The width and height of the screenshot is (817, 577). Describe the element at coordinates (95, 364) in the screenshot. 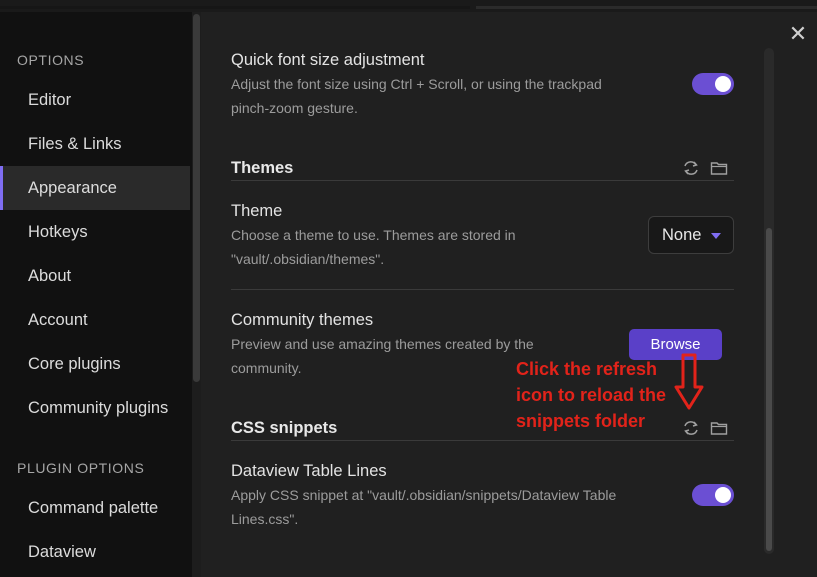

I see `sidebar-item-core-plugins: Core plugins` at that location.